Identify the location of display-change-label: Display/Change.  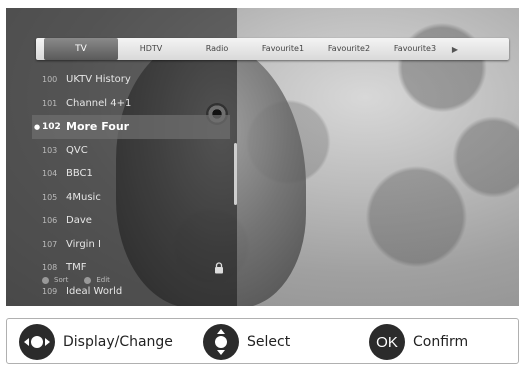
(118, 342).